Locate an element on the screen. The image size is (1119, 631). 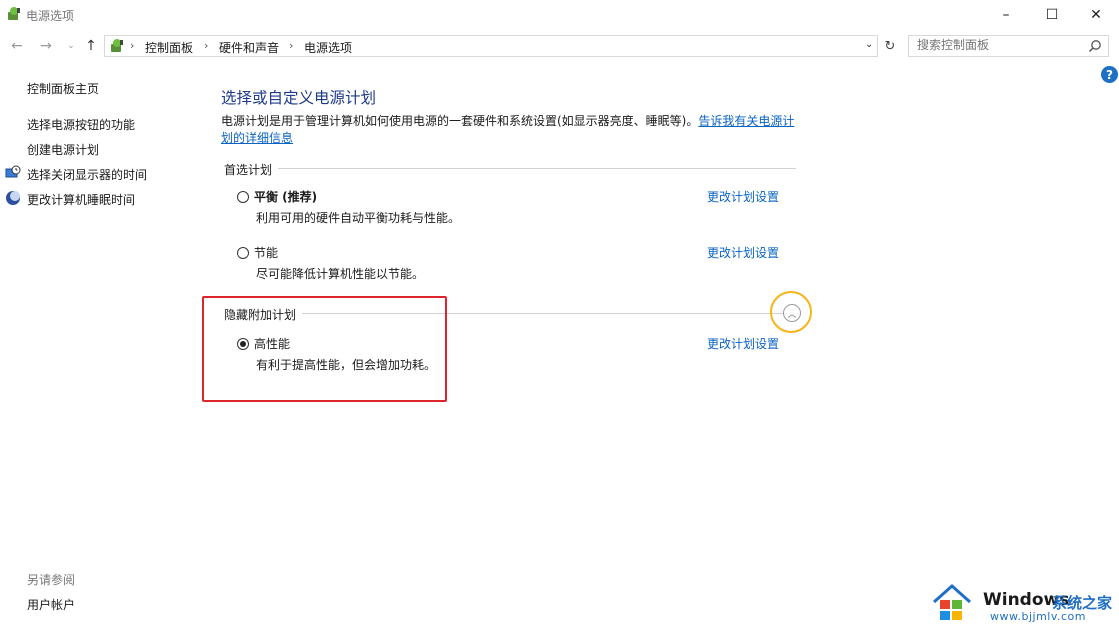
back-arrow-icon: ← is located at coordinates (17, 46).